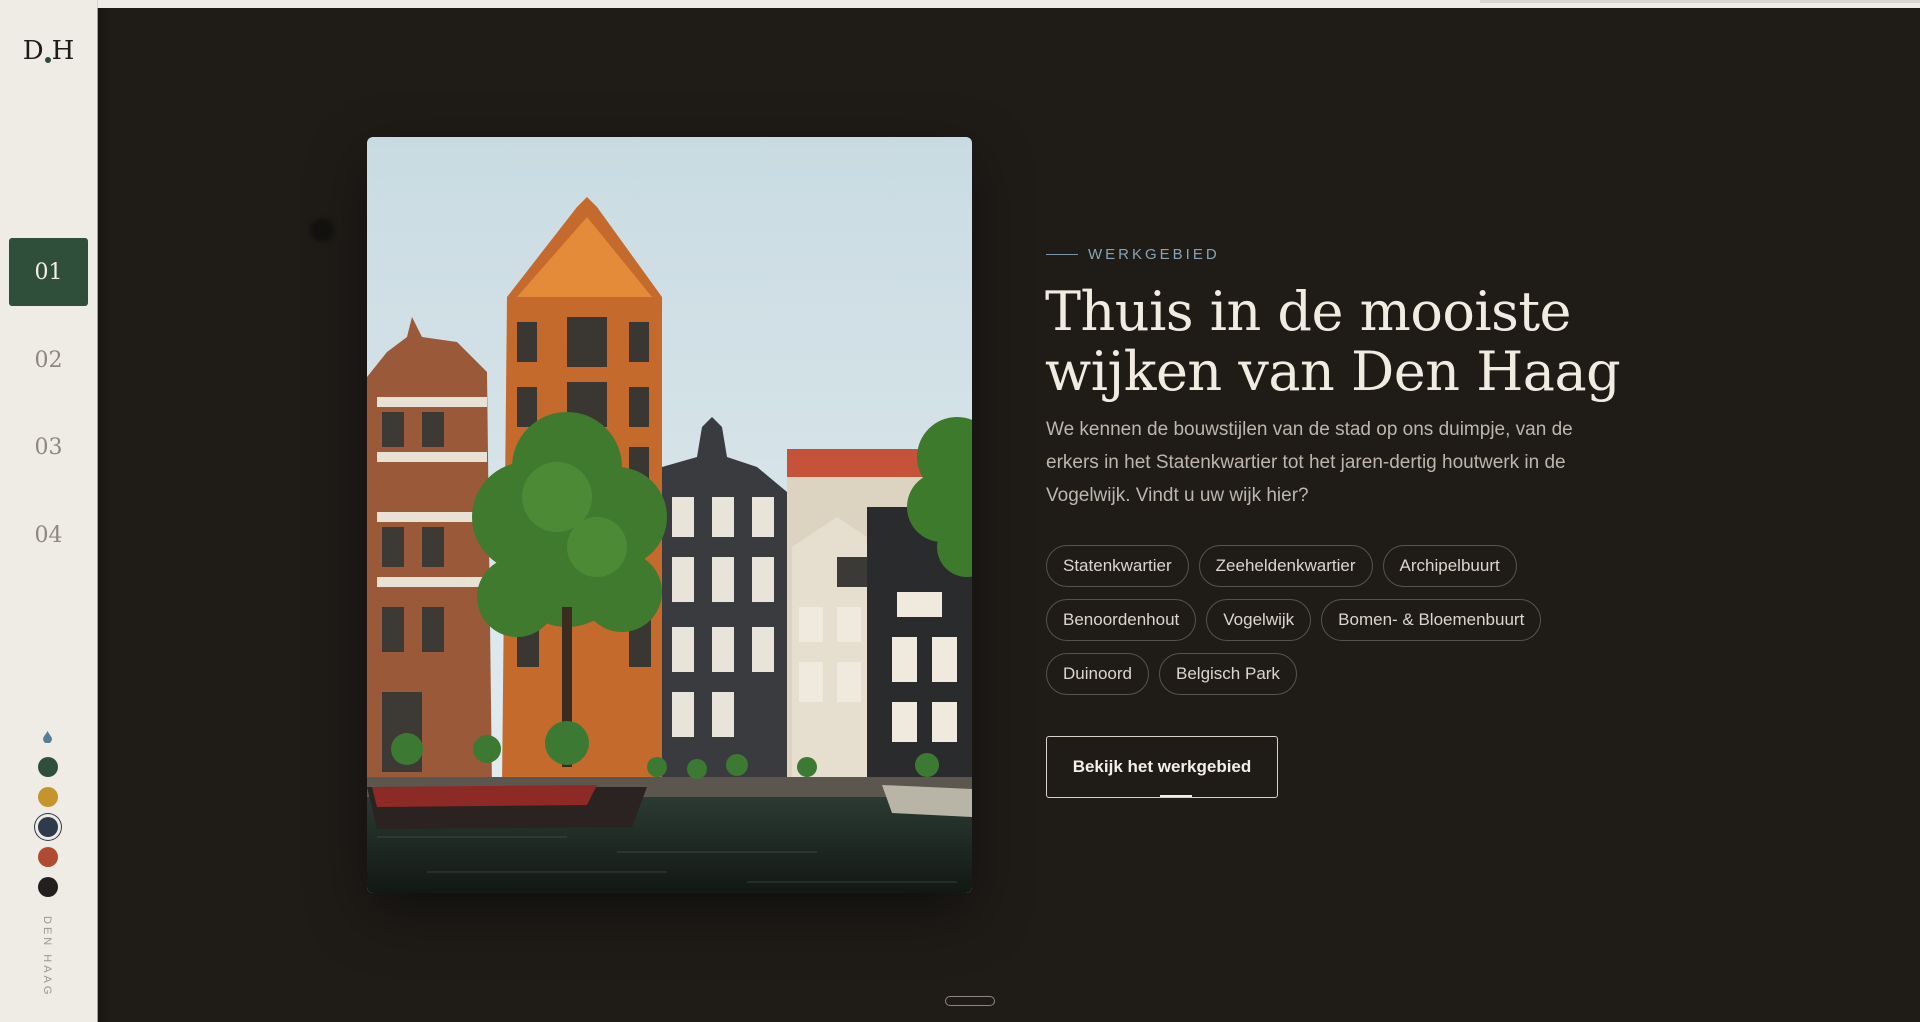  I want to click on nav-item-02: 02, so click(48, 360).